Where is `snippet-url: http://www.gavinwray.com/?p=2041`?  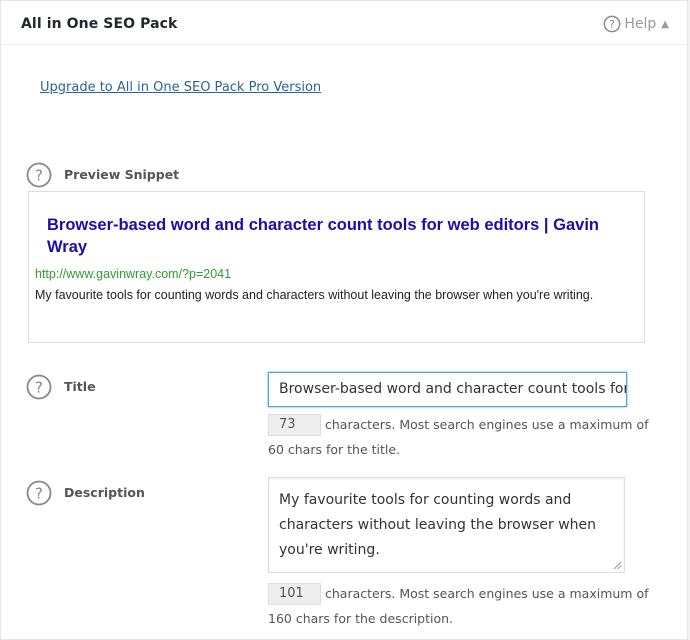 snippet-url: http://www.gavinwray.com/?p=2041 is located at coordinates (133, 274).